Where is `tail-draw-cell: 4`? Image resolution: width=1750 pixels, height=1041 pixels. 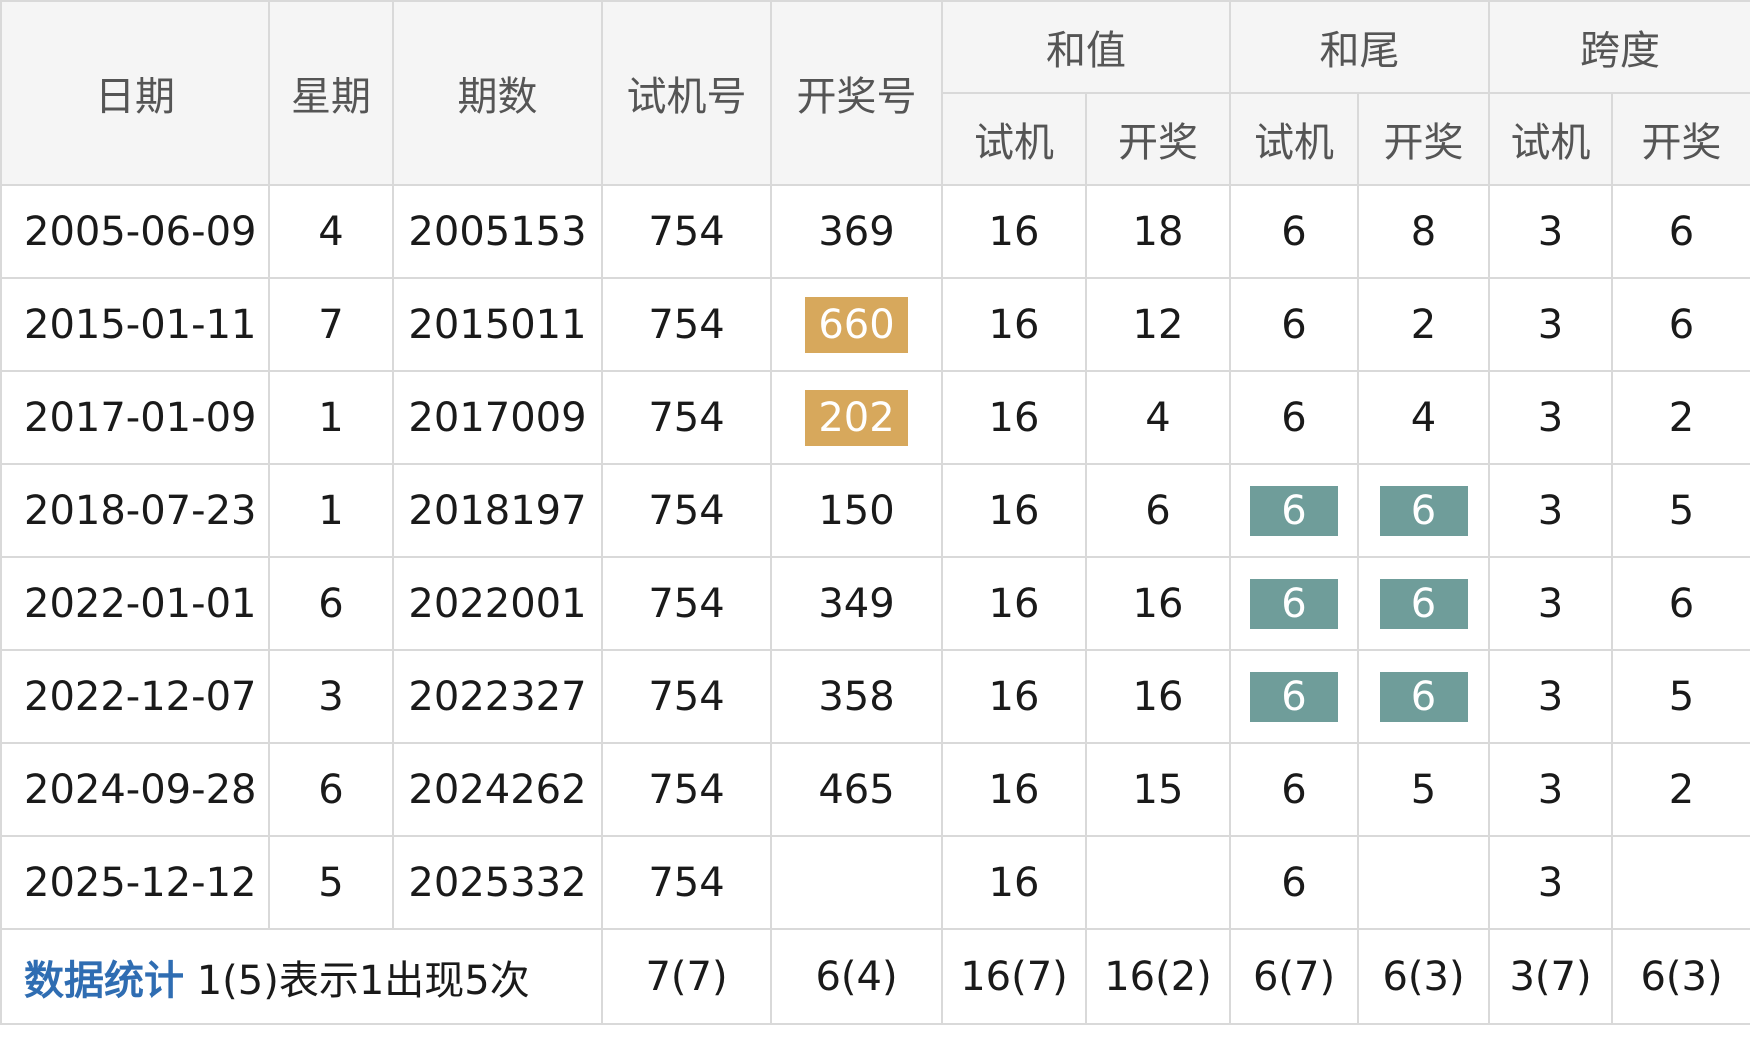 tail-draw-cell: 4 is located at coordinates (1423, 417).